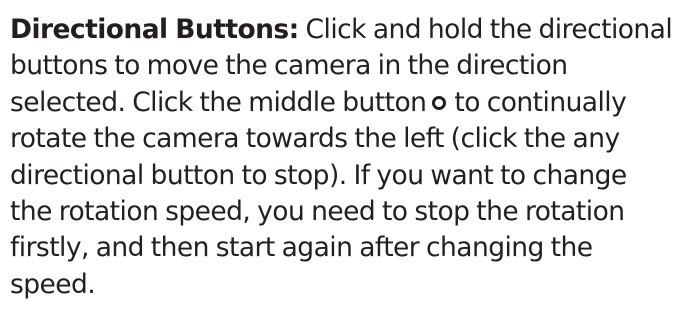 The image size is (689, 311). I want to click on text-segment: selected. Click the middle button, so click(218, 102).